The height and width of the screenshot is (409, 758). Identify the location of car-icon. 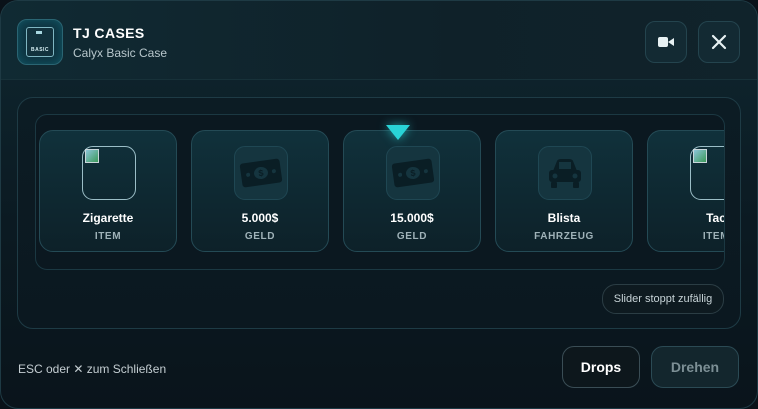
(565, 173).